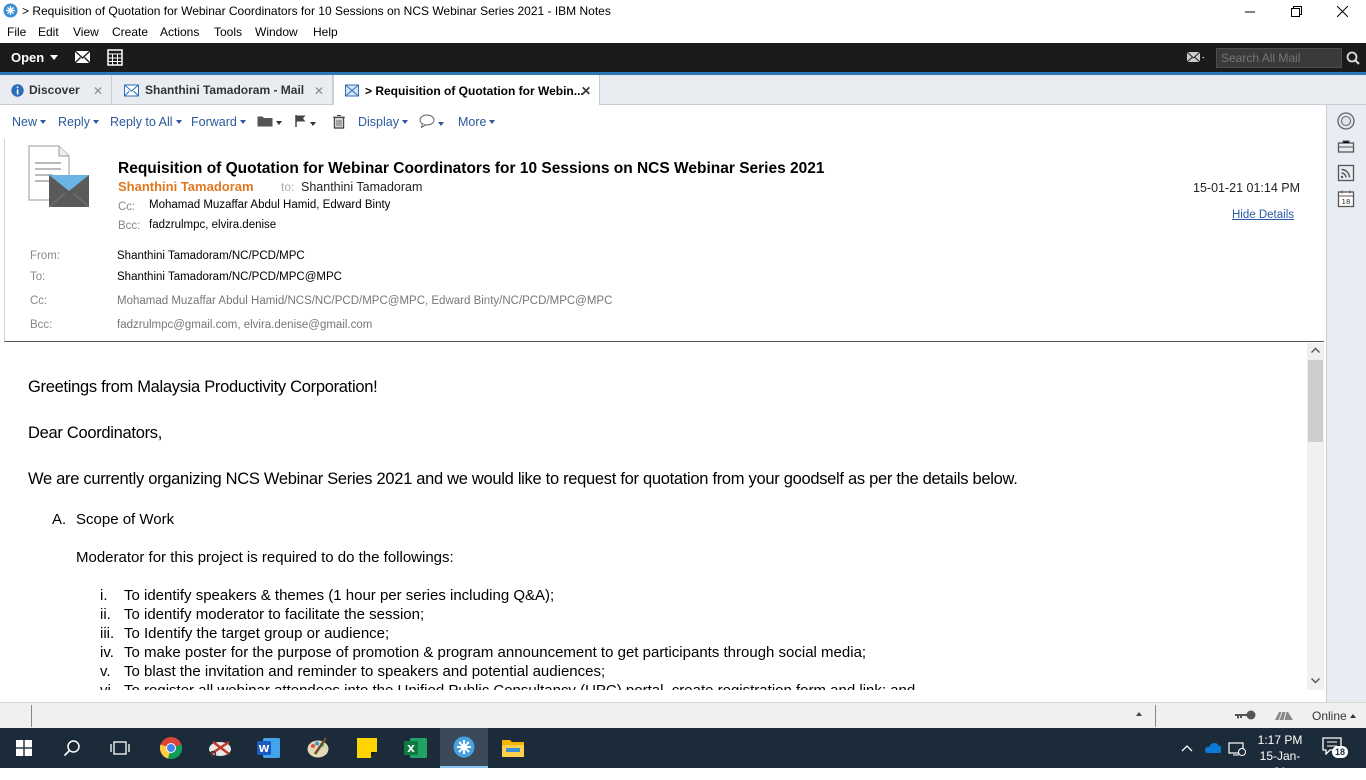 The image size is (1366, 780). What do you see at coordinates (339, 123) in the screenshot?
I see `delete-button` at bounding box center [339, 123].